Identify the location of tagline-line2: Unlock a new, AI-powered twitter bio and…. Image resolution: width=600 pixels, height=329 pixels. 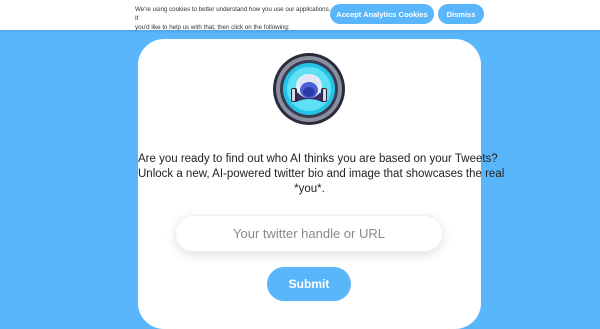
(321, 174).